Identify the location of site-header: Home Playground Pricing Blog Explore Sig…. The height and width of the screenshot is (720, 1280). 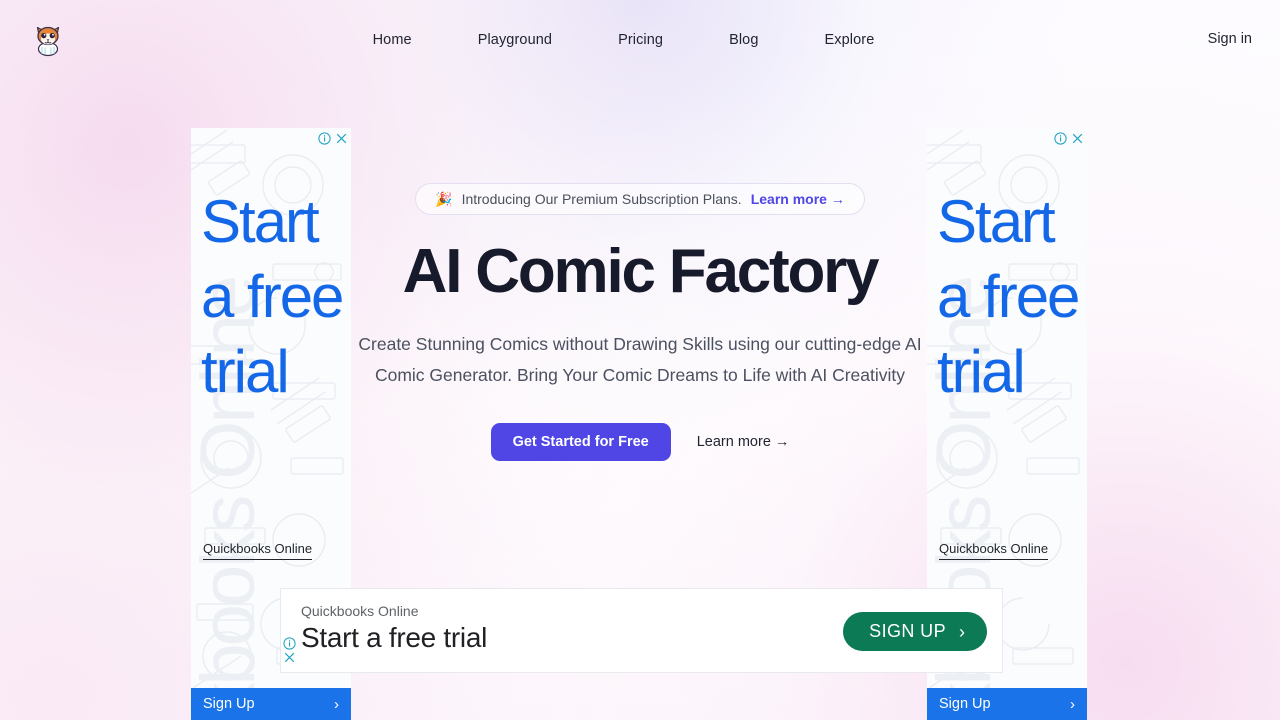
(640, 40).